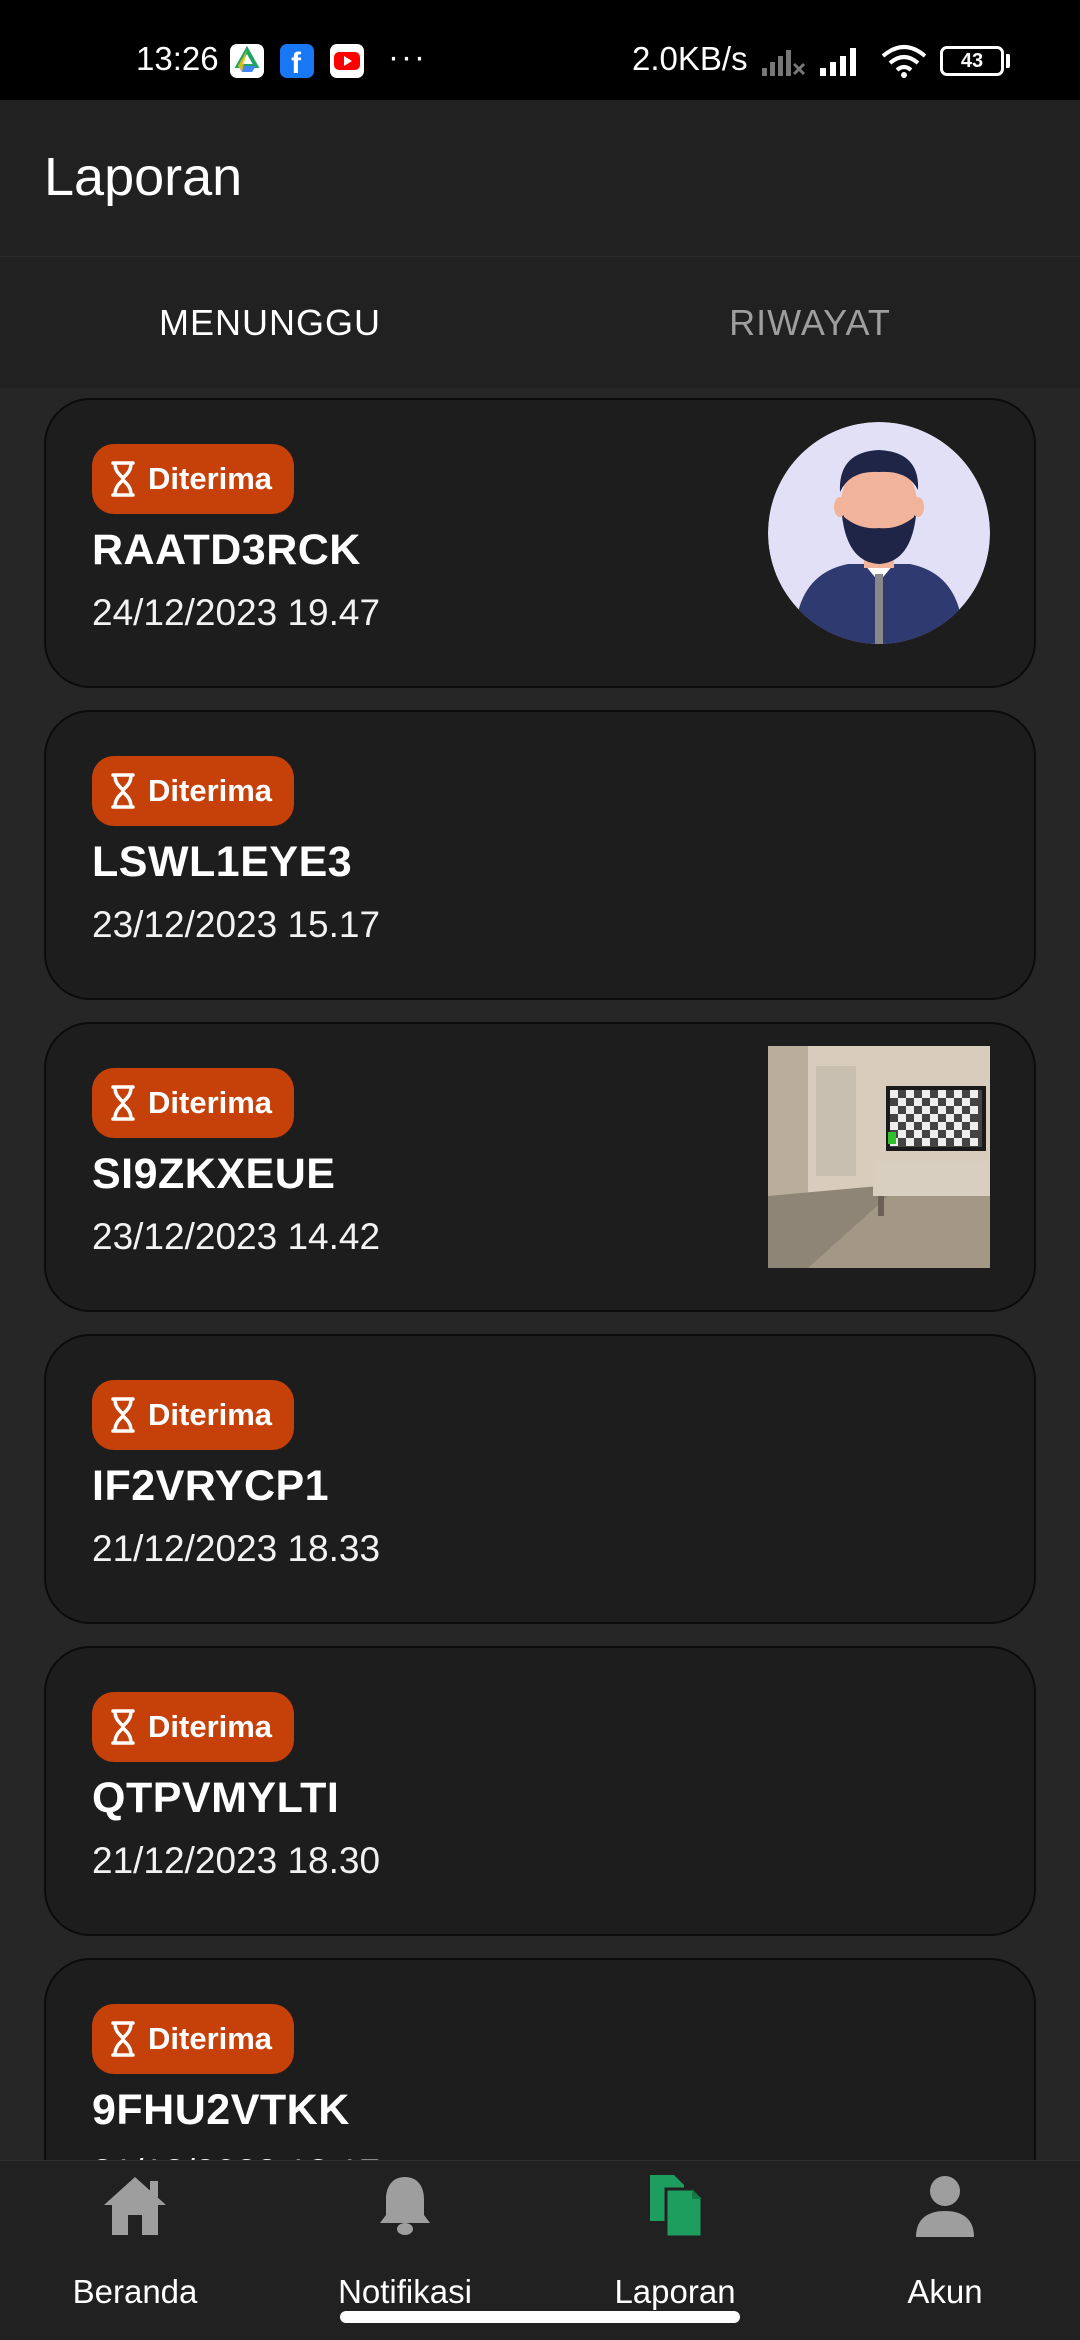 This screenshot has width=1080, height=2340. I want to click on signal-icon, so click(842, 63).